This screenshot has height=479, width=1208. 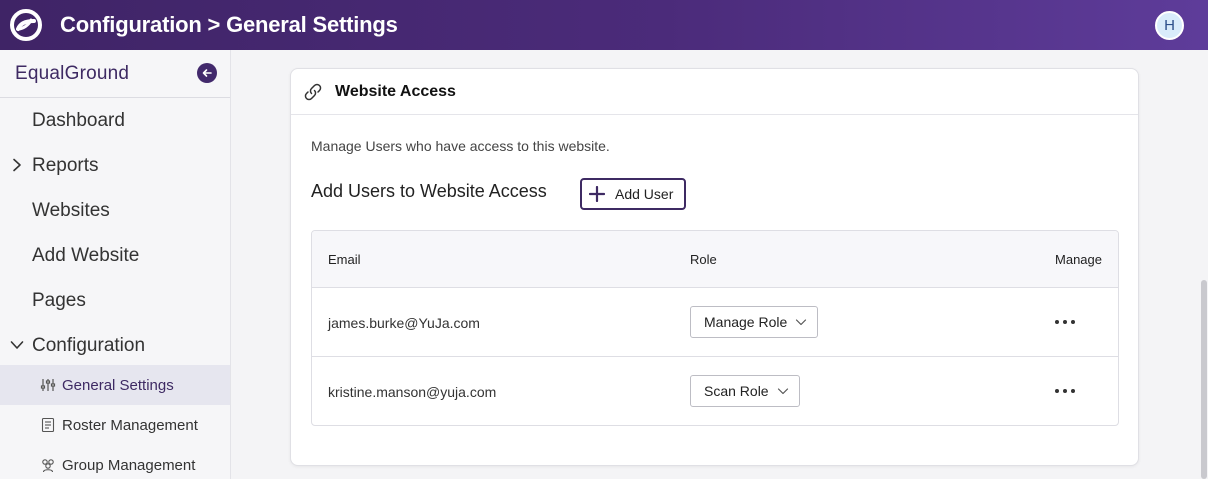 What do you see at coordinates (115, 300) in the screenshot?
I see `sidebar-item-pages: Pages` at bounding box center [115, 300].